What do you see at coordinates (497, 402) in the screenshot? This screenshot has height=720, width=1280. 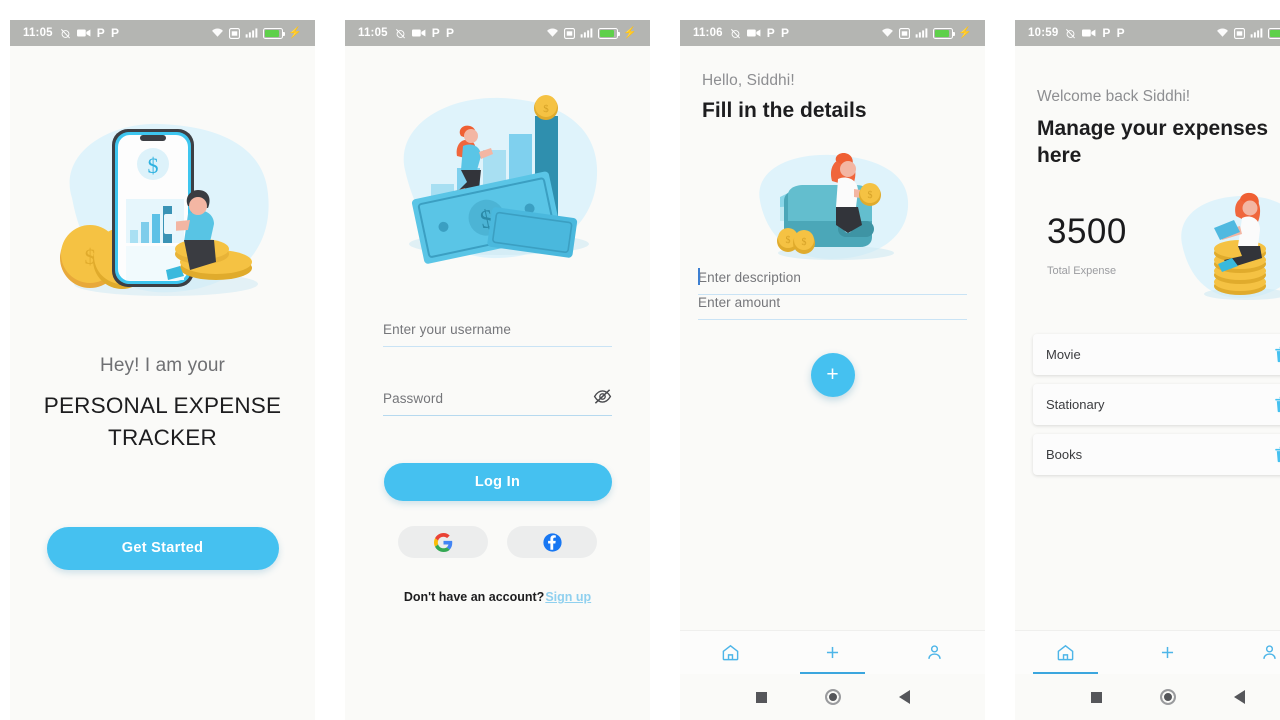 I see `password-field: Password` at bounding box center [497, 402].